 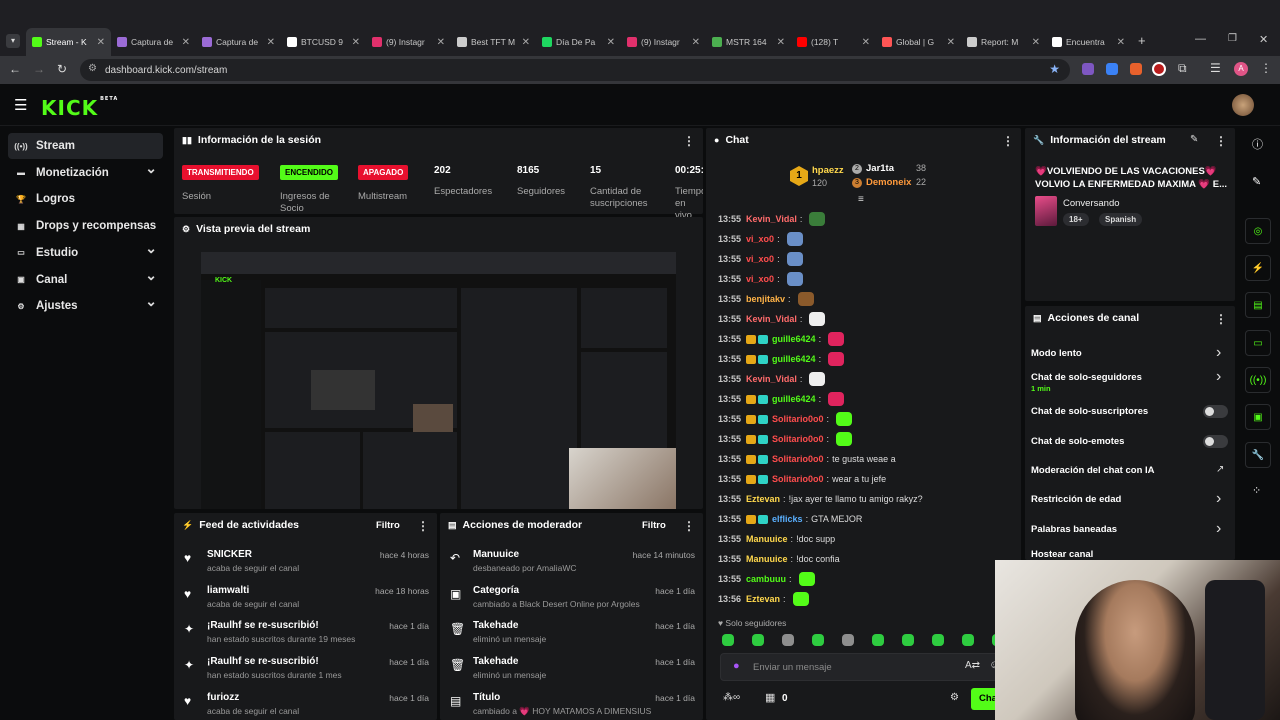 I want to click on broadcast-rail-icon: ((•)), so click(x=1258, y=380).